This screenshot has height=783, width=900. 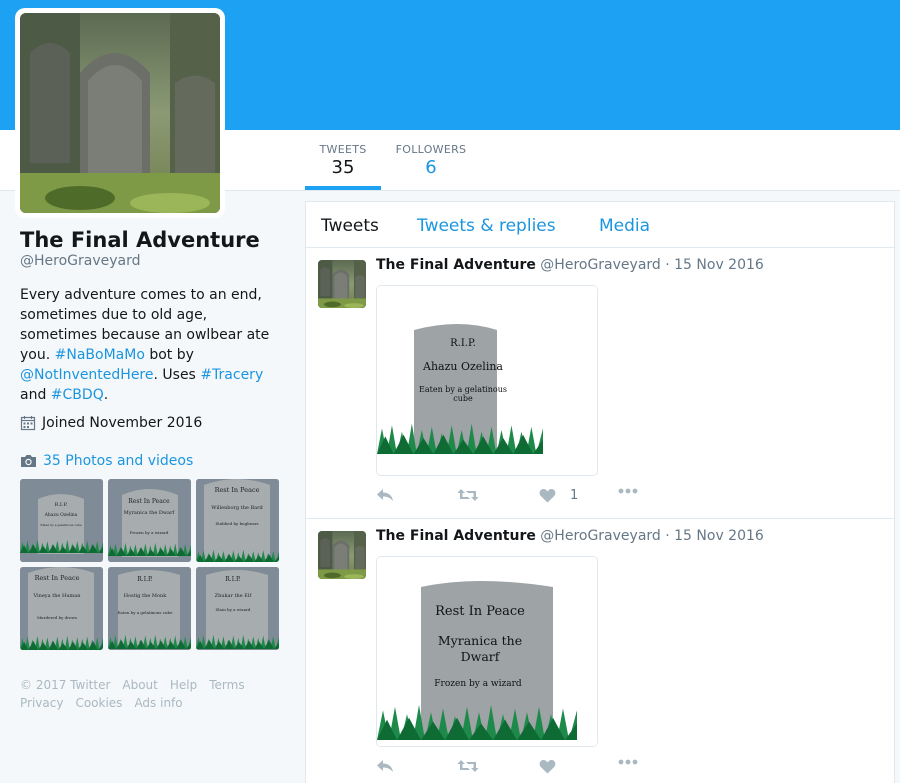 I want to click on tombstone-text: Myranica the, so click(x=480, y=640).